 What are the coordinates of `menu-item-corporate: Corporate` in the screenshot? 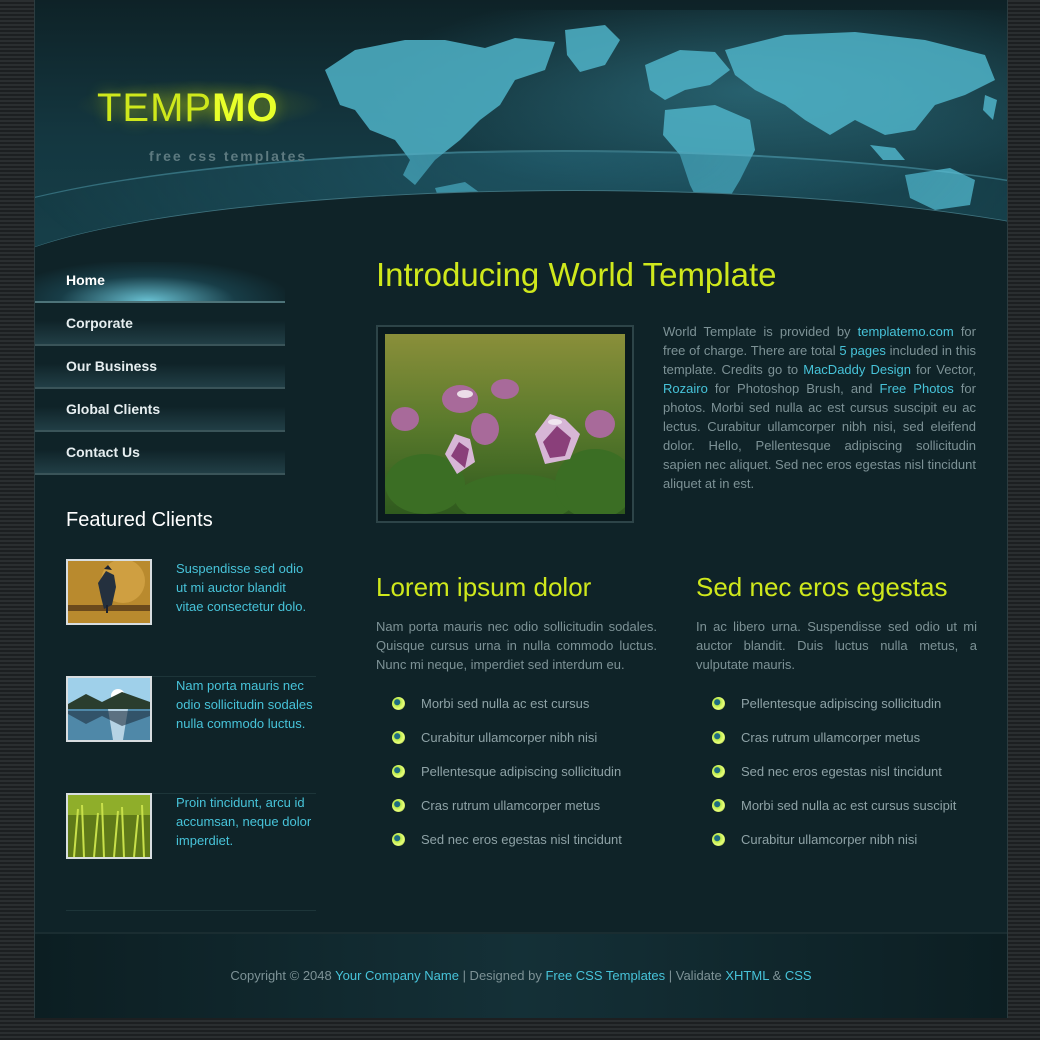 It's located at (160, 325).